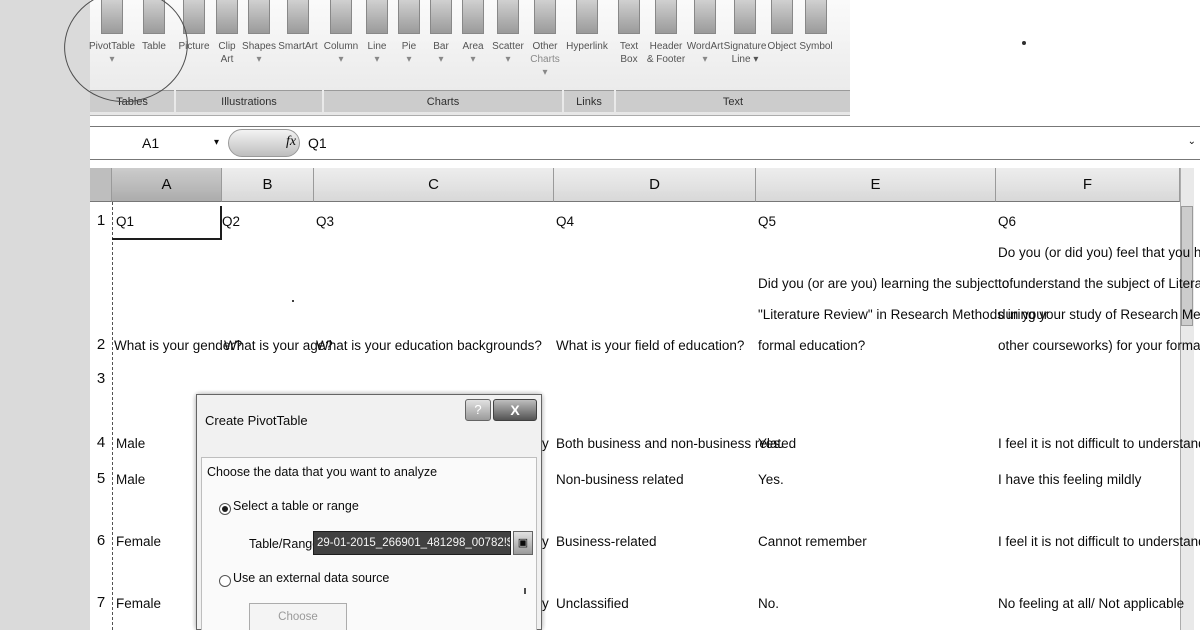 This screenshot has width=1200, height=630. I want to click on row-header-6: 6, so click(101, 540).